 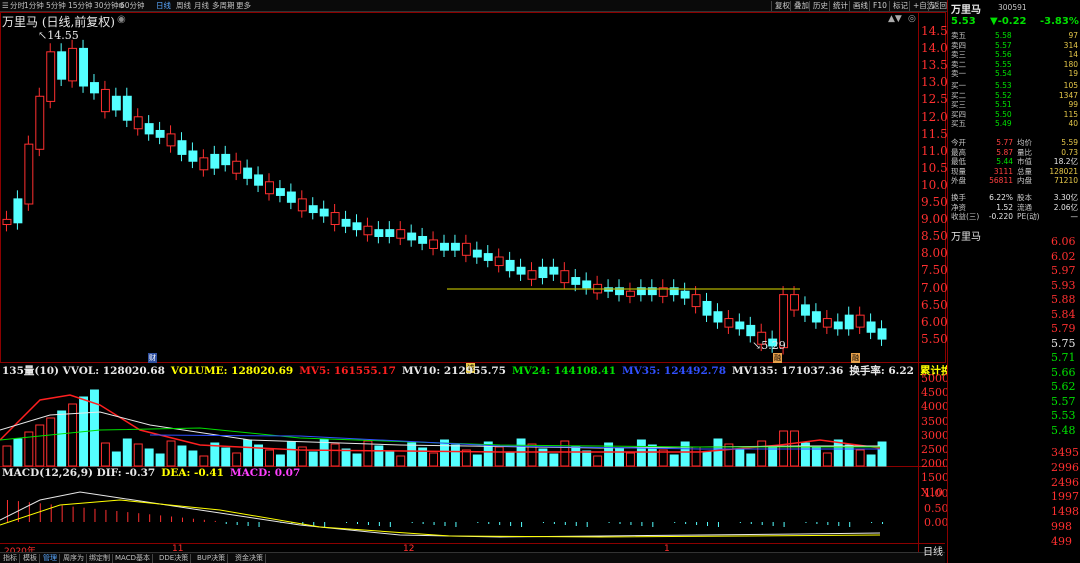 I want to click on stat-label: 净资, so click(x=958, y=207).